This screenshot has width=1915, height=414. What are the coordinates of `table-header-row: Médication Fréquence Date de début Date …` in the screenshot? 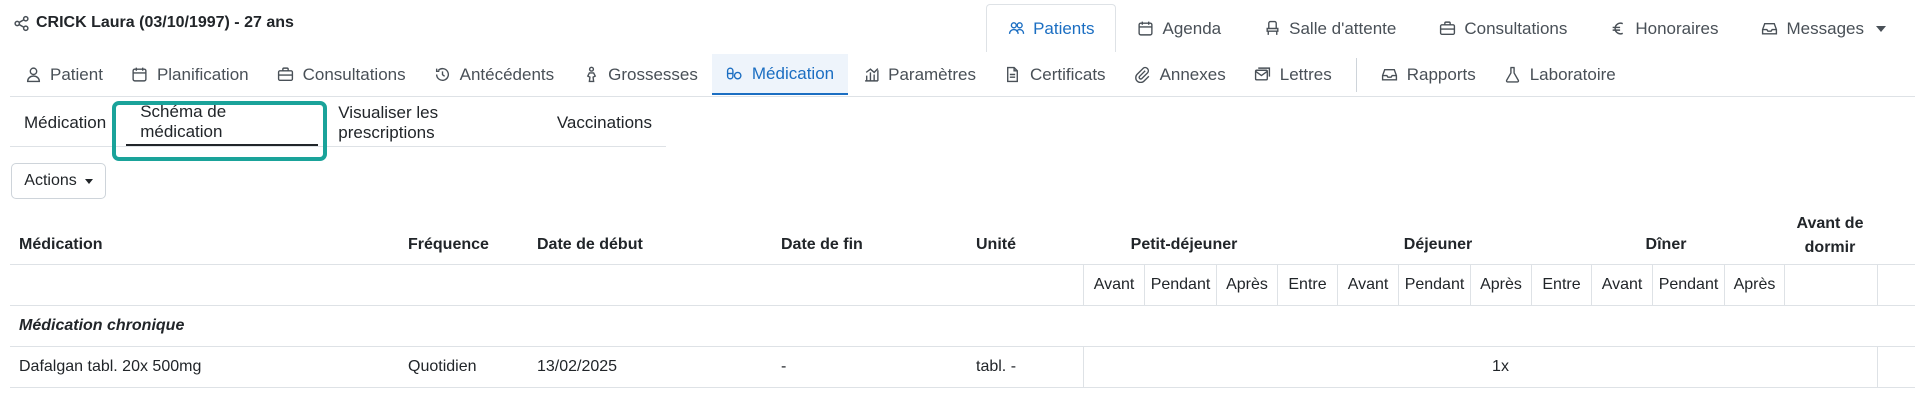 It's located at (962, 235).